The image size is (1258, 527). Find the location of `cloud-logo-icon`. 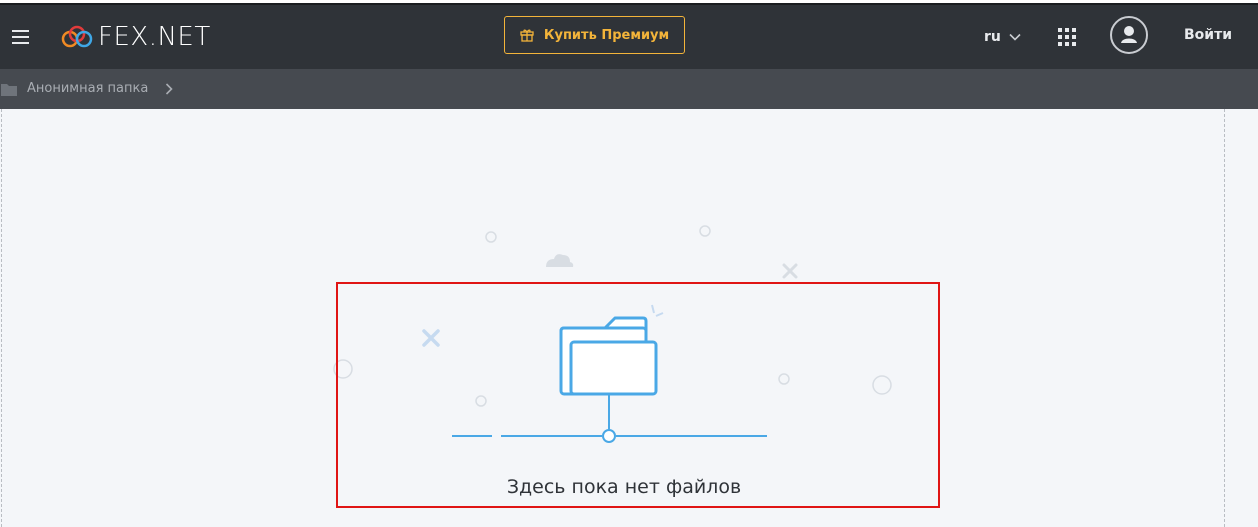

cloud-logo-icon is located at coordinates (77, 36).